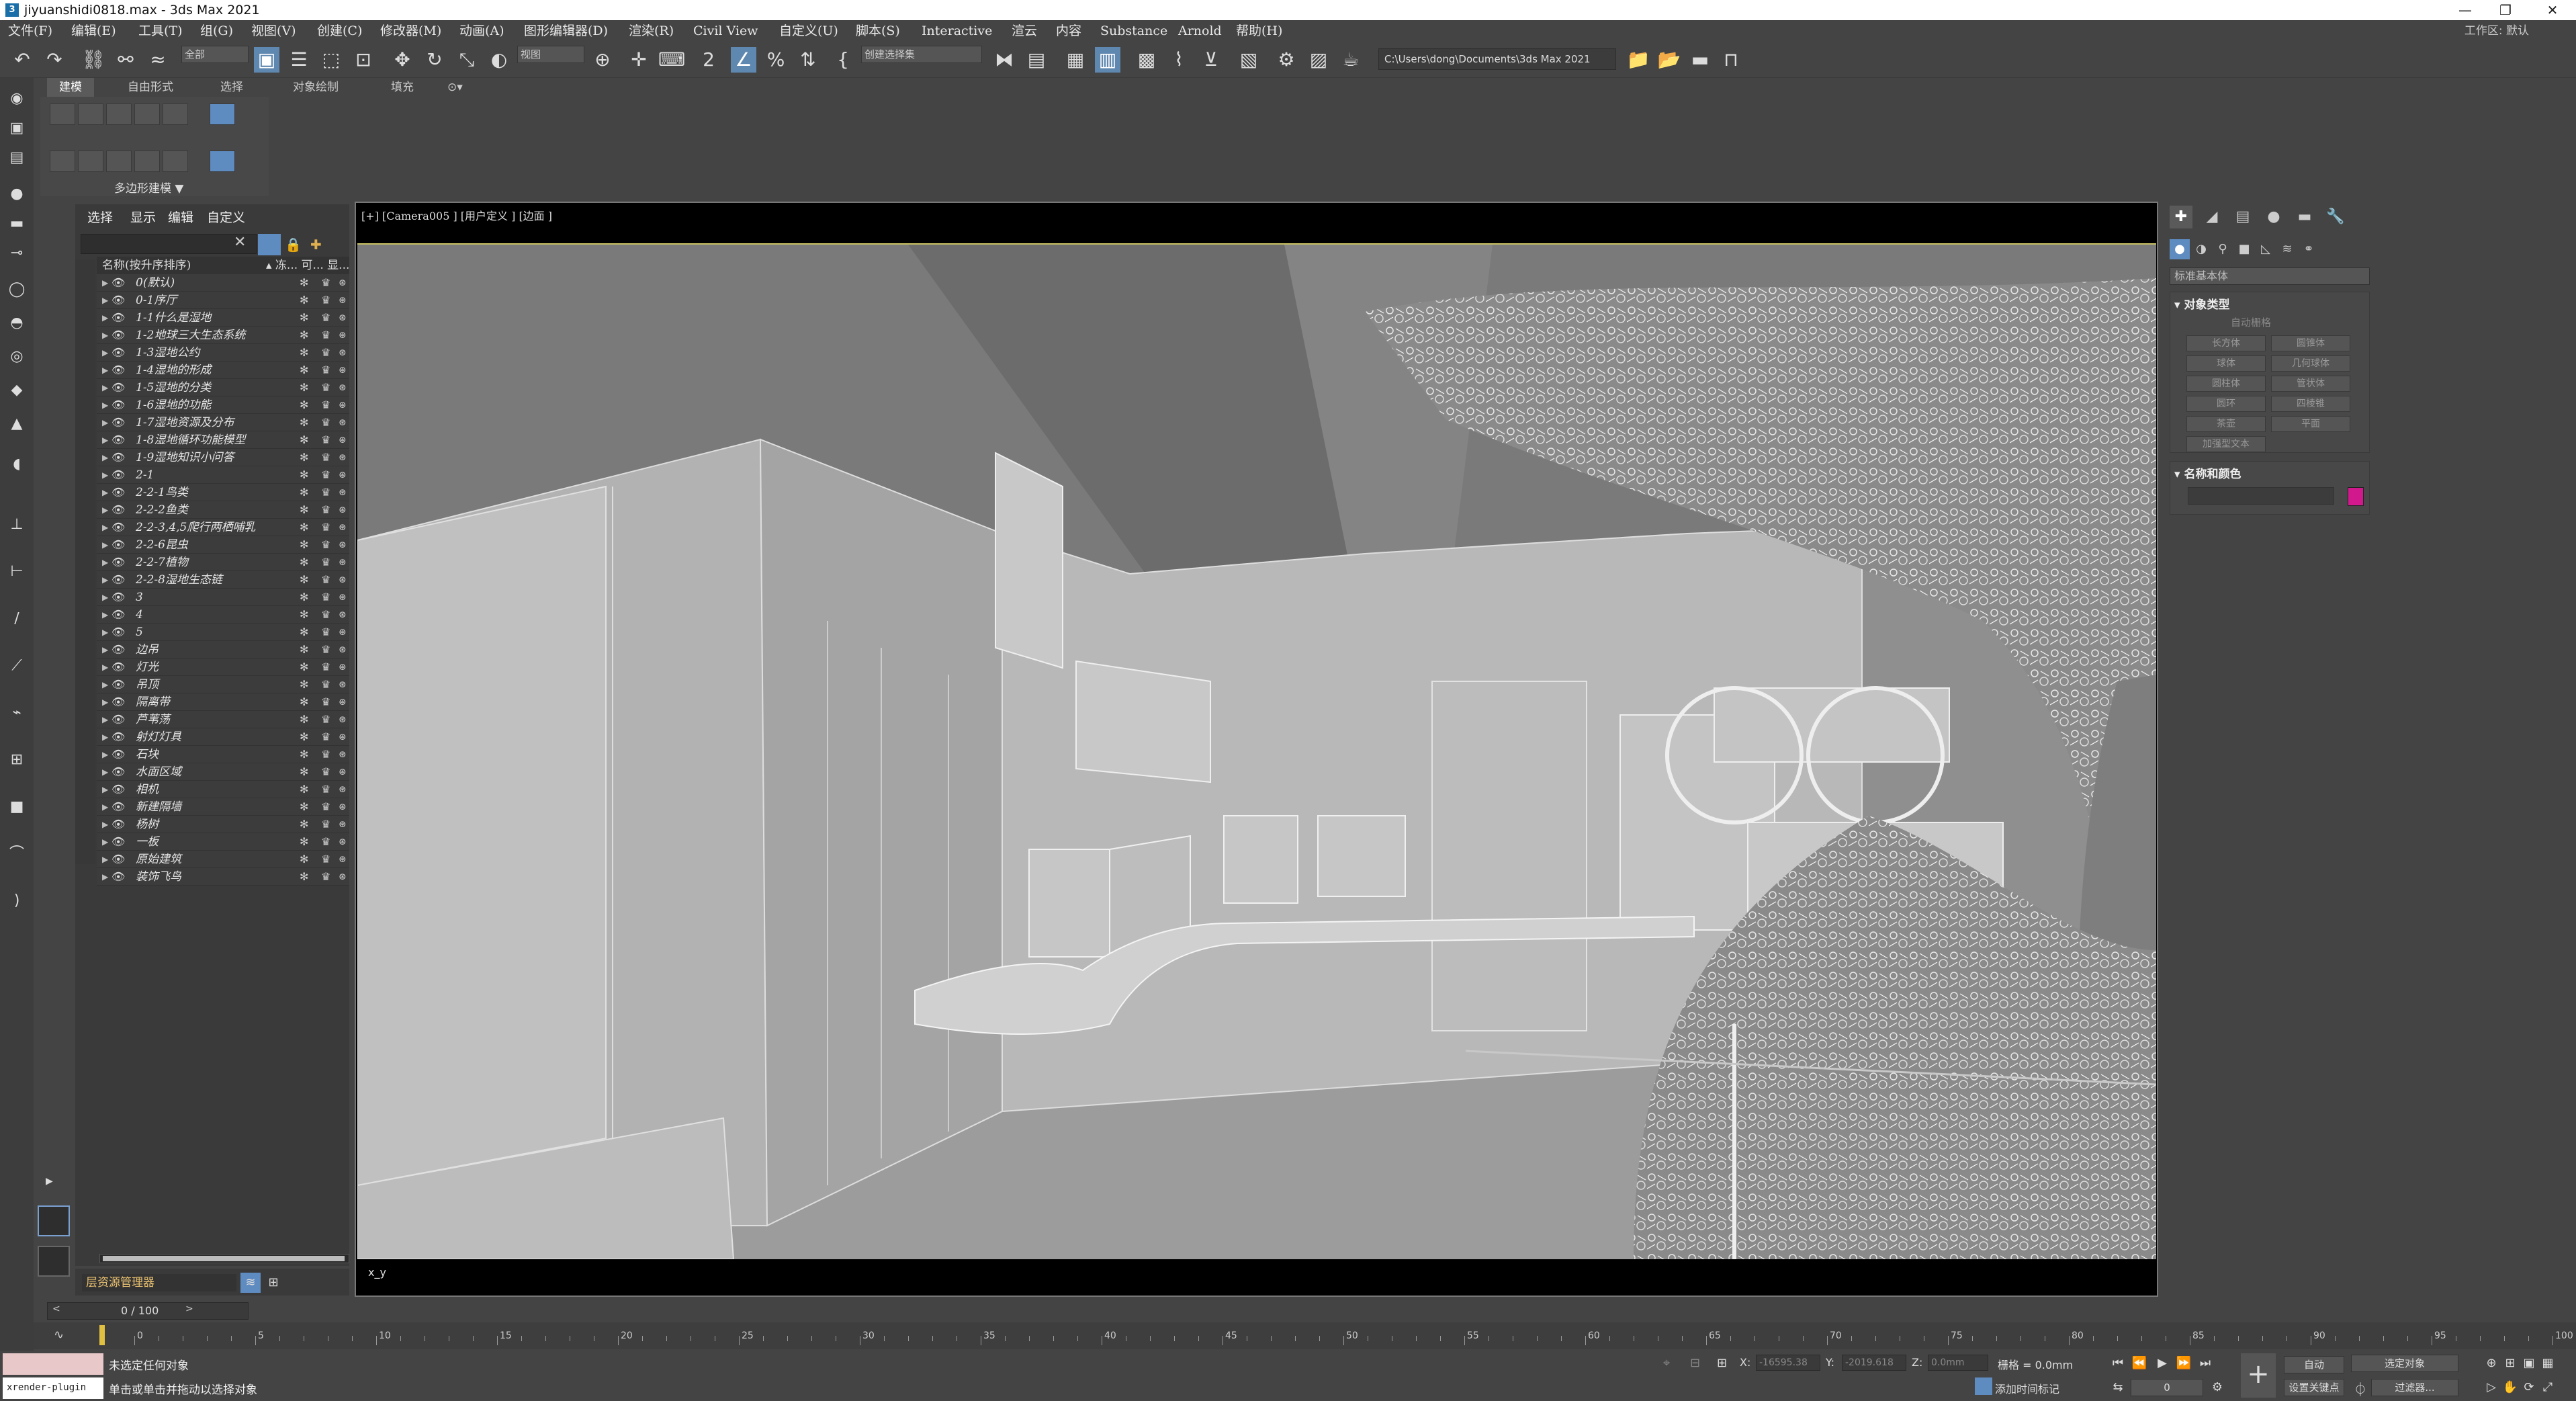 The height and width of the screenshot is (1401, 2576). What do you see at coordinates (17, 128) in the screenshot?
I see `scene-icon: ▣` at bounding box center [17, 128].